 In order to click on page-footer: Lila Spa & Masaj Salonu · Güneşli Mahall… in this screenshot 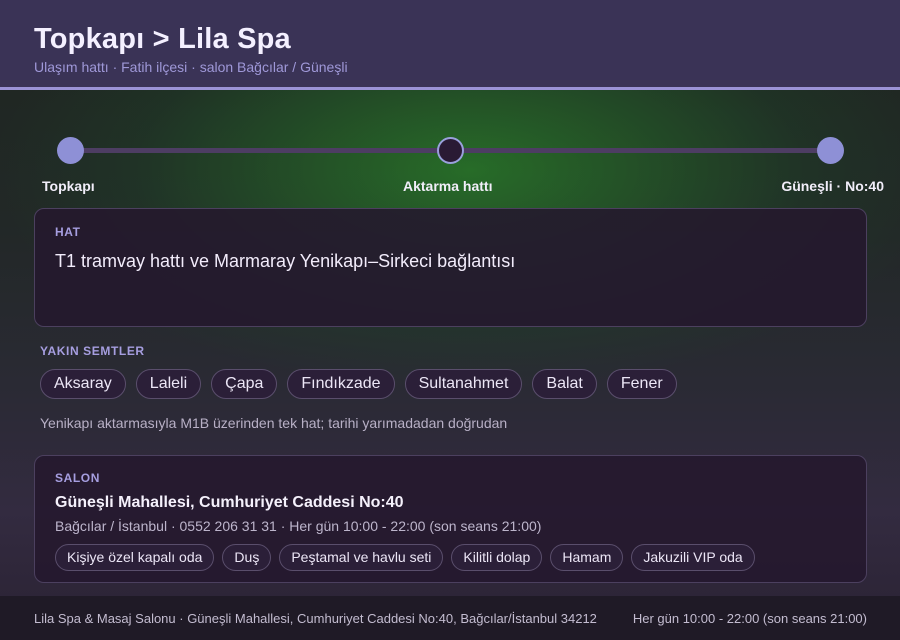, I will do `click(450, 618)`.